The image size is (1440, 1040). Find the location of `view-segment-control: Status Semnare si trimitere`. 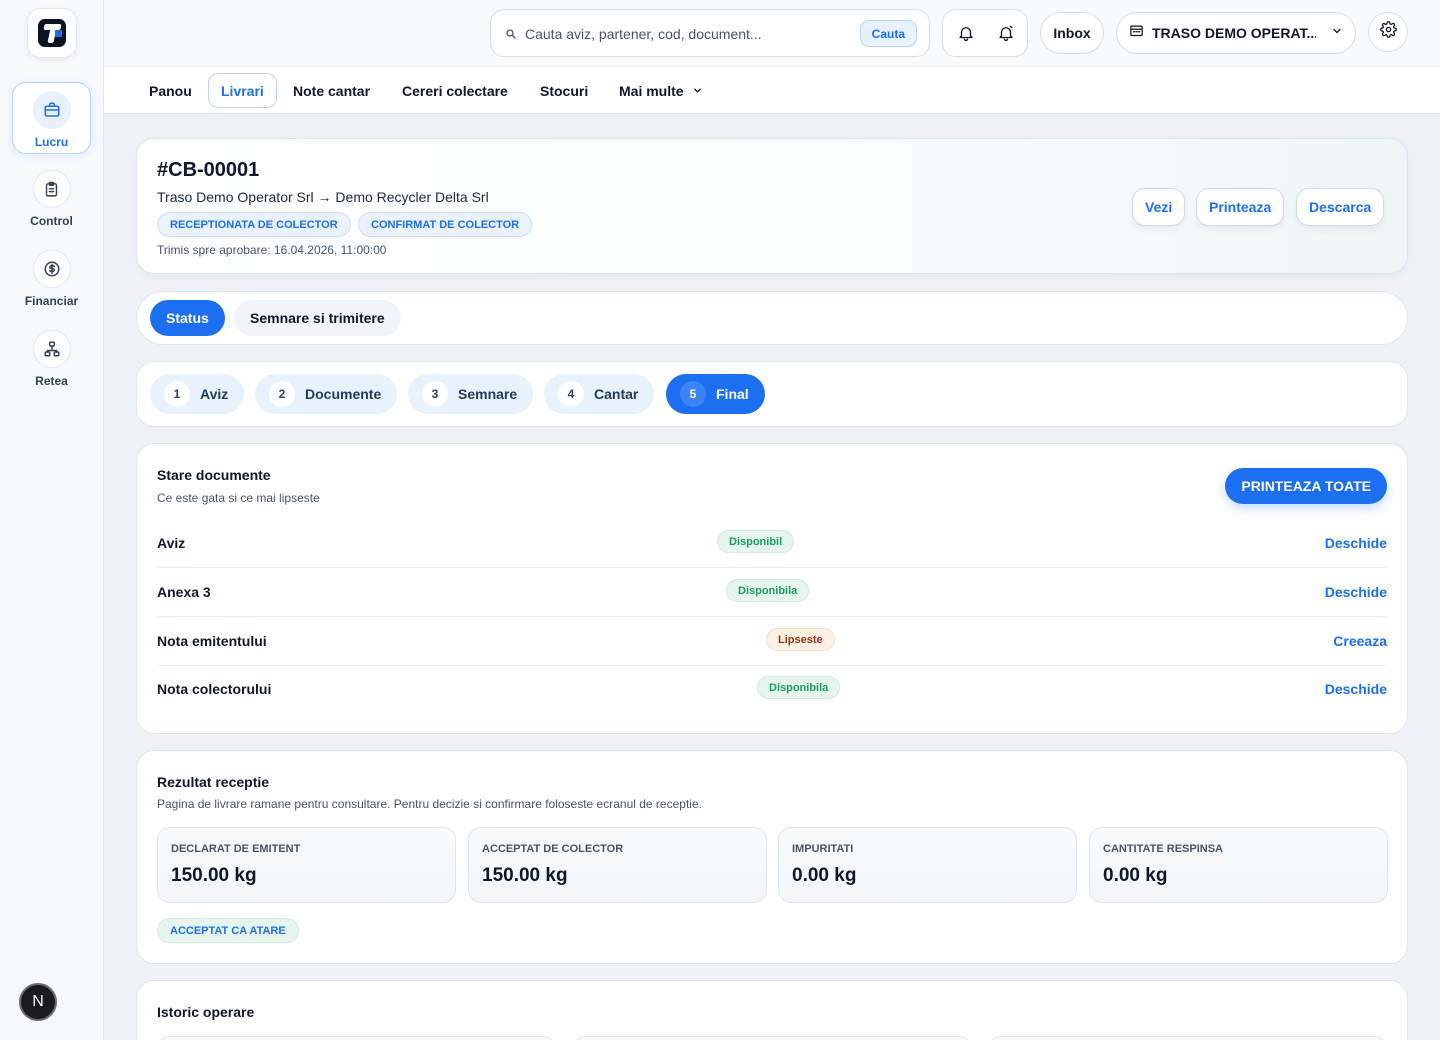

view-segment-control: Status Semnare si trimitere is located at coordinates (772, 318).